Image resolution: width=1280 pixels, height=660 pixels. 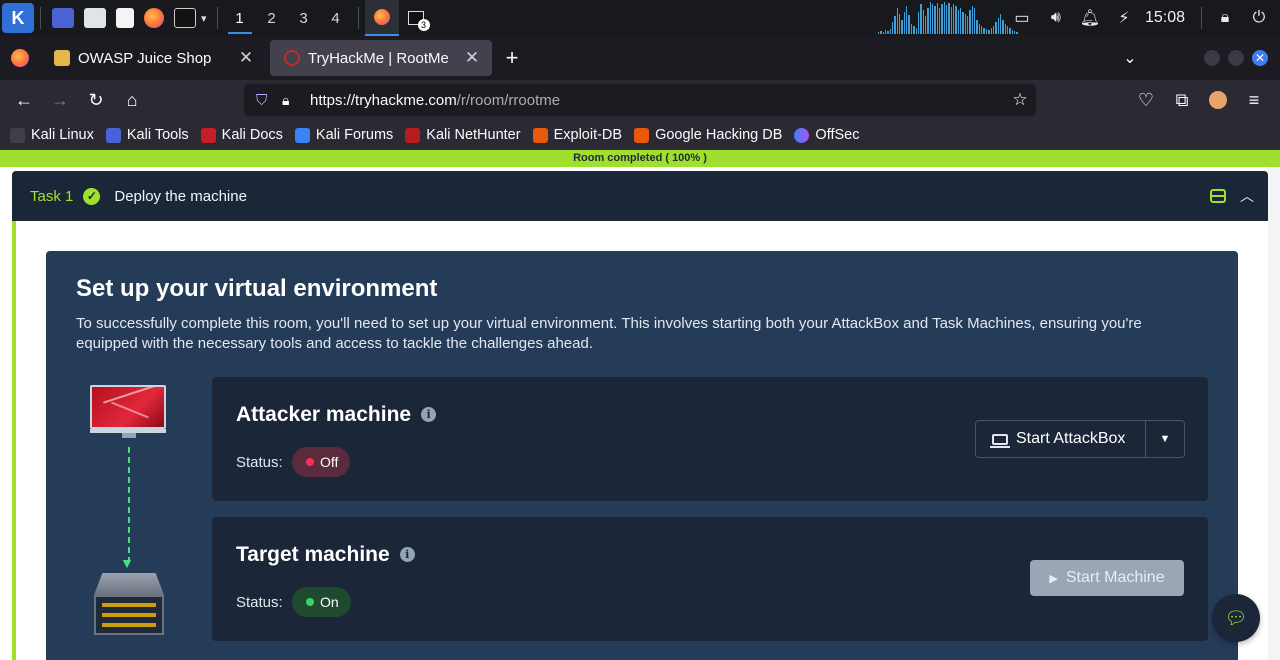 I want to click on bookmark-label: Kali Tools, so click(x=157, y=135).